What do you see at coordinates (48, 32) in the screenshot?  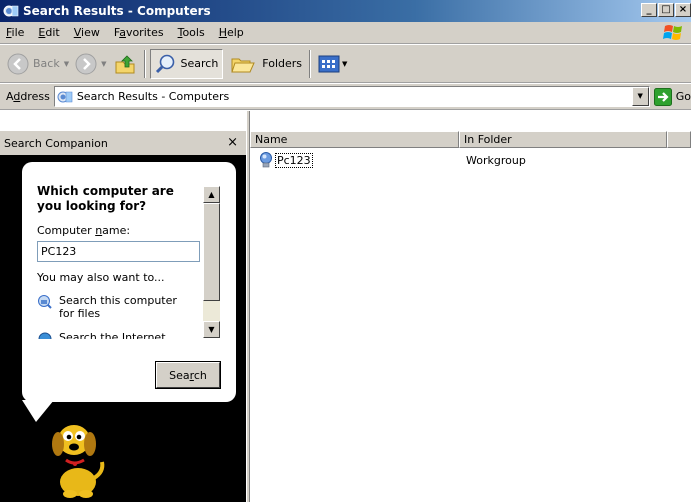 I see `menu-edit: Edit` at bounding box center [48, 32].